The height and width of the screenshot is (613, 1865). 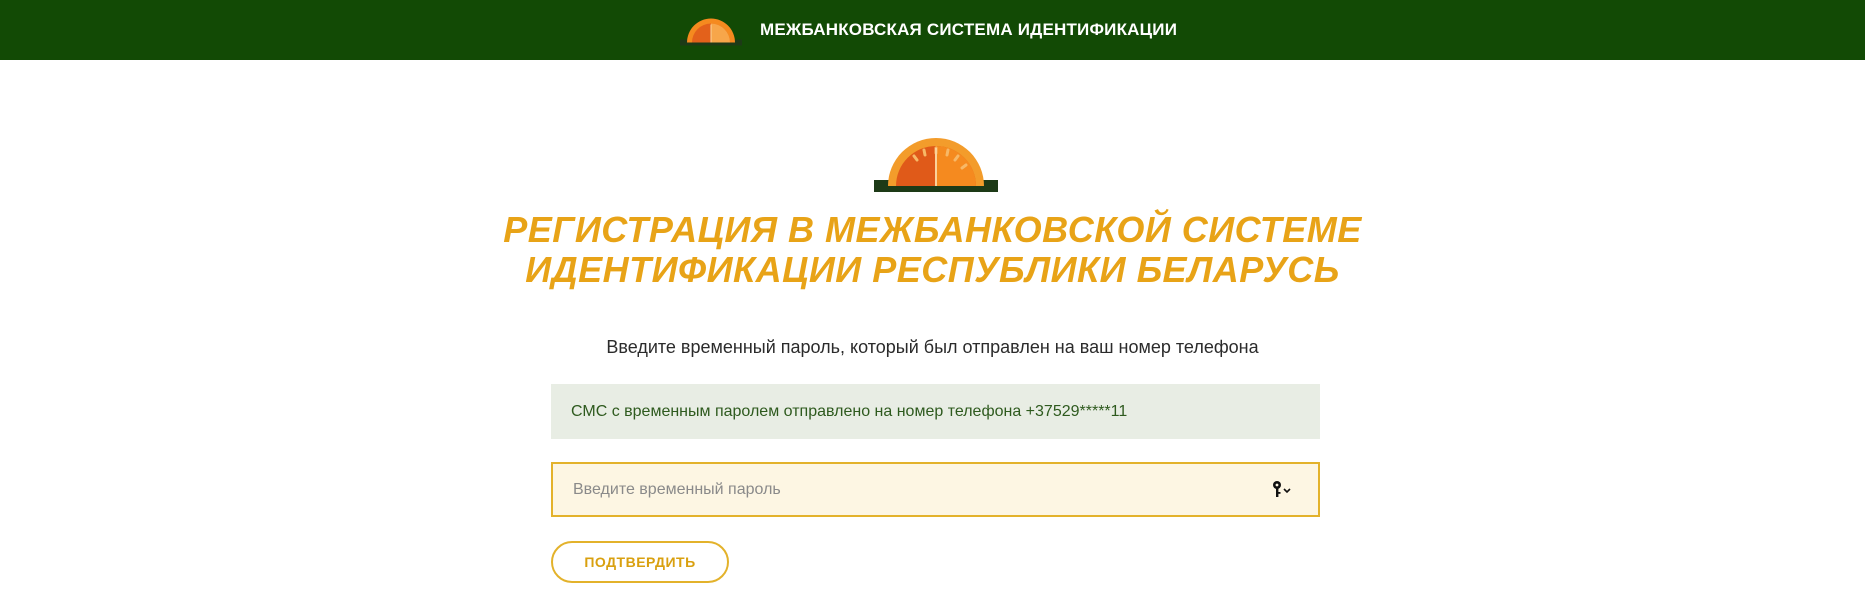 What do you see at coordinates (969, 29) in the screenshot?
I see `header-title: МЕЖБАНКОВСКАЯ СИСТЕМА ИДЕНТИФИКАЦИИ` at bounding box center [969, 29].